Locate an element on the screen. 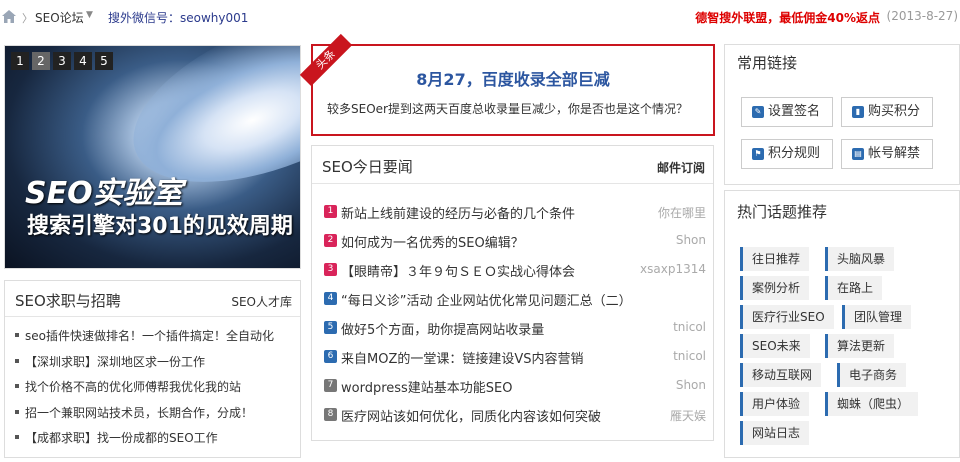 This screenshot has width=960, height=462. topic-tag: SEO未来 is located at coordinates (775, 346).